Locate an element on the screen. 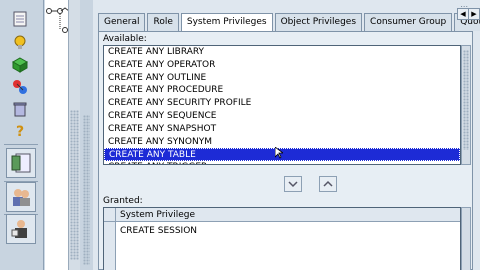 Image resolution: width=480 pixels, height=270 pixels. table-corner is located at coordinates (110, 215).